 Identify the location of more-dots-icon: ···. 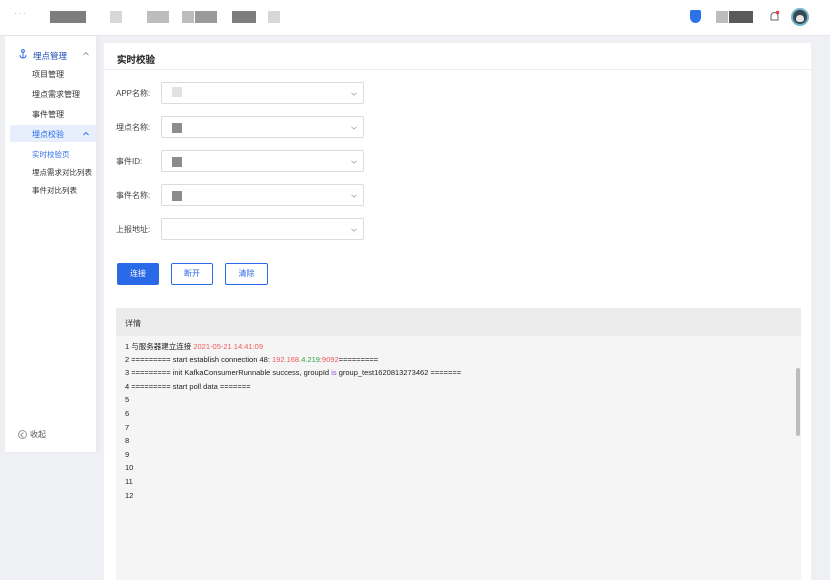
(20, 13).